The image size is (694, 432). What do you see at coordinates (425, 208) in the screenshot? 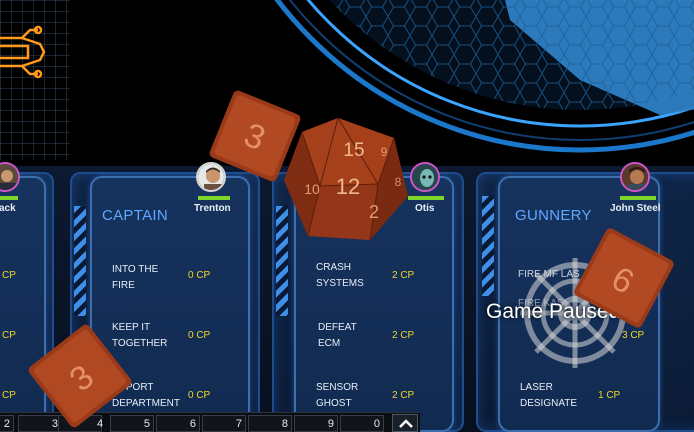
I see `player-name: Otis` at bounding box center [425, 208].